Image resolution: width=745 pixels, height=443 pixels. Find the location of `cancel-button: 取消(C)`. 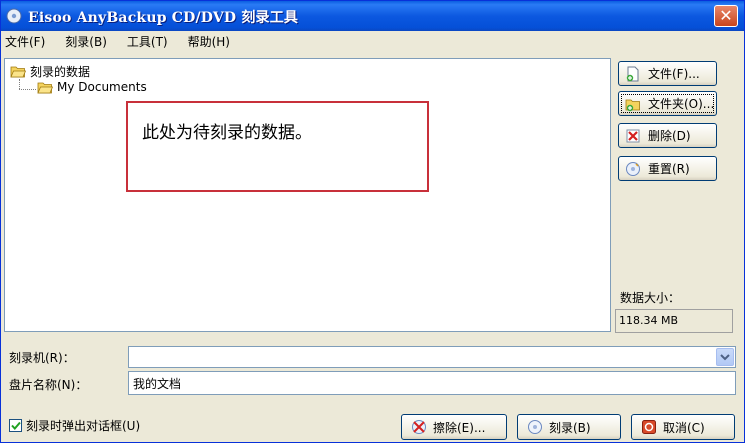

cancel-button: 取消(C) is located at coordinates (683, 427).